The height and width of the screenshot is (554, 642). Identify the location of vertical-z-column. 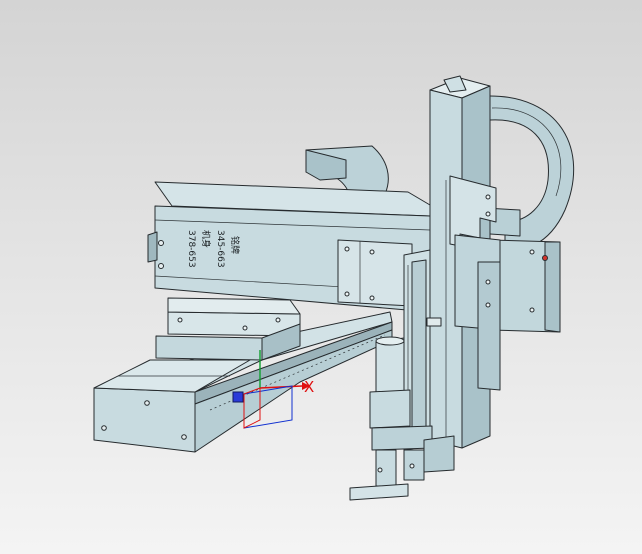
(465, 262).